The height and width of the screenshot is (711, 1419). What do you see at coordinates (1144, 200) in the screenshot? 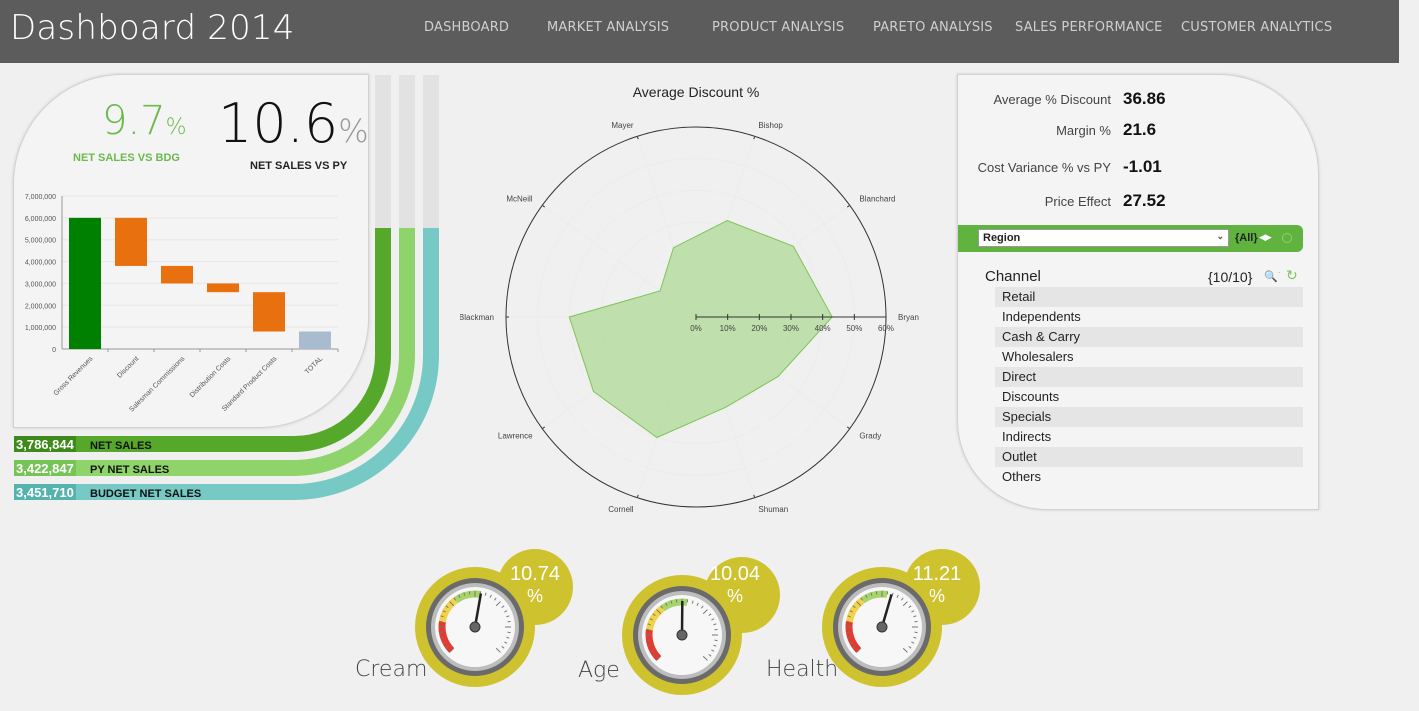
I see `metric-value: 27.52` at bounding box center [1144, 200].